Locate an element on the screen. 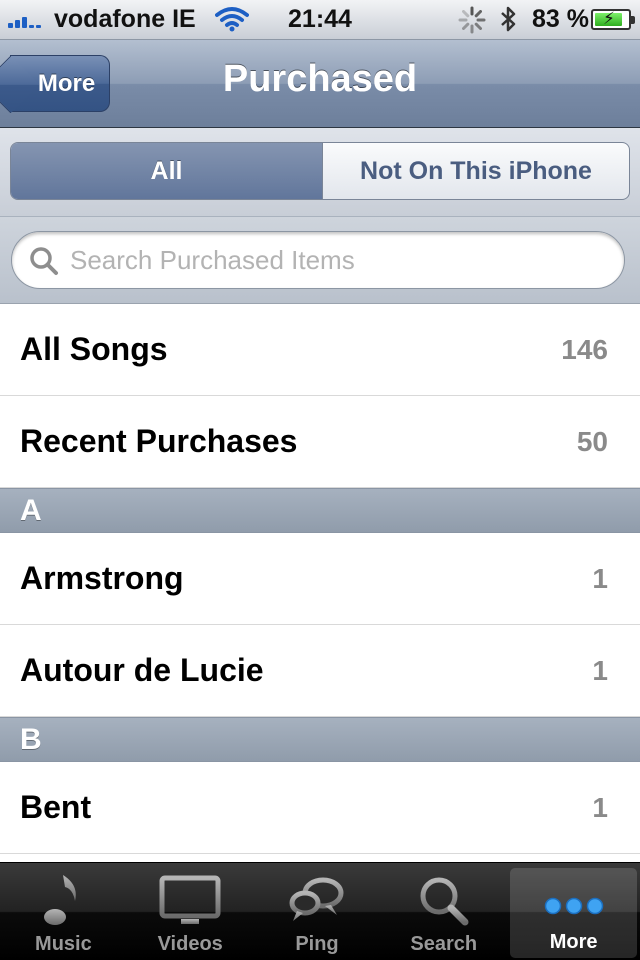 The width and height of the screenshot is (640, 960). navigation-bar: More Purchased is located at coordinates (320, 84).